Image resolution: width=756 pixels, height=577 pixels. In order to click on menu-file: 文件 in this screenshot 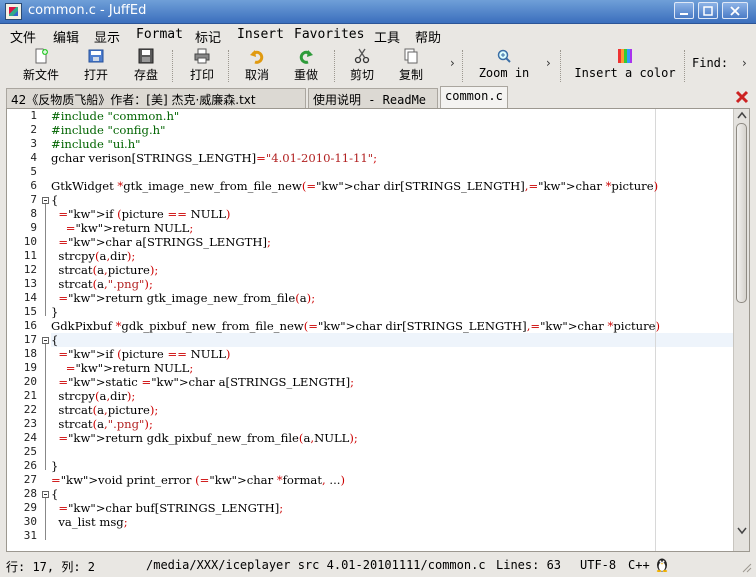, I will do `click(23, 36)`.